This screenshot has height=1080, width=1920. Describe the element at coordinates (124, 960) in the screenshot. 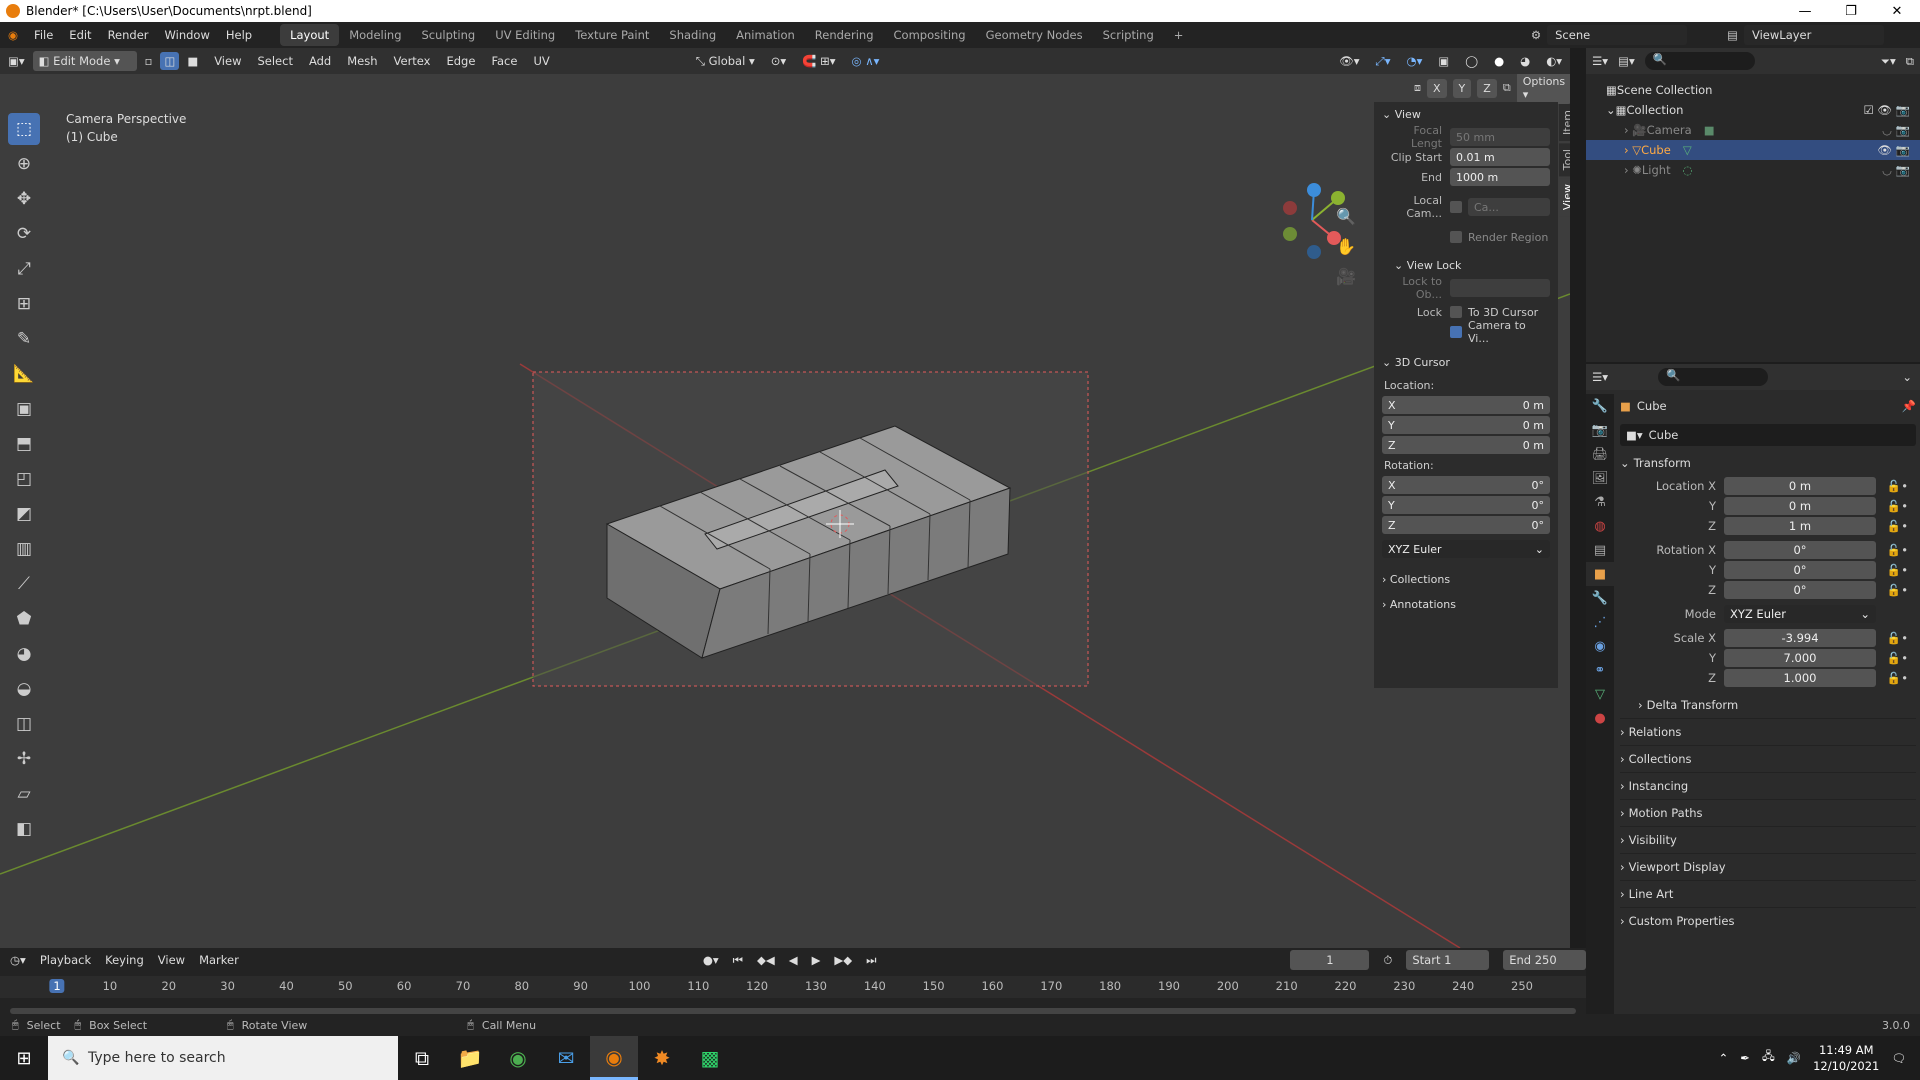

I see `timeline-menu-keying: Keying` at that location.